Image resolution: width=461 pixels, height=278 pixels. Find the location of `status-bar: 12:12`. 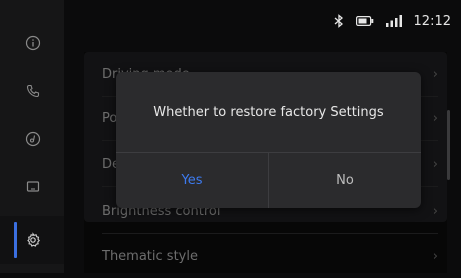

status-bar: 12:12 is located at coordinates (397, 21).